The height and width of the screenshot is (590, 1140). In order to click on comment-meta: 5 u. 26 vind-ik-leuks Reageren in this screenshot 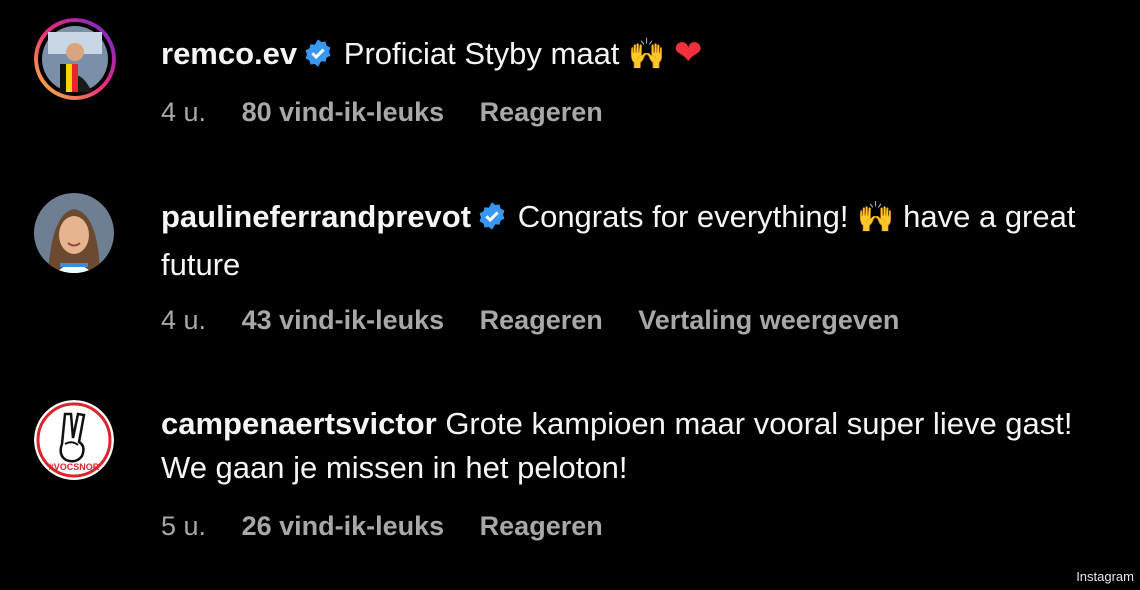, I will do `click(396, 526)`.